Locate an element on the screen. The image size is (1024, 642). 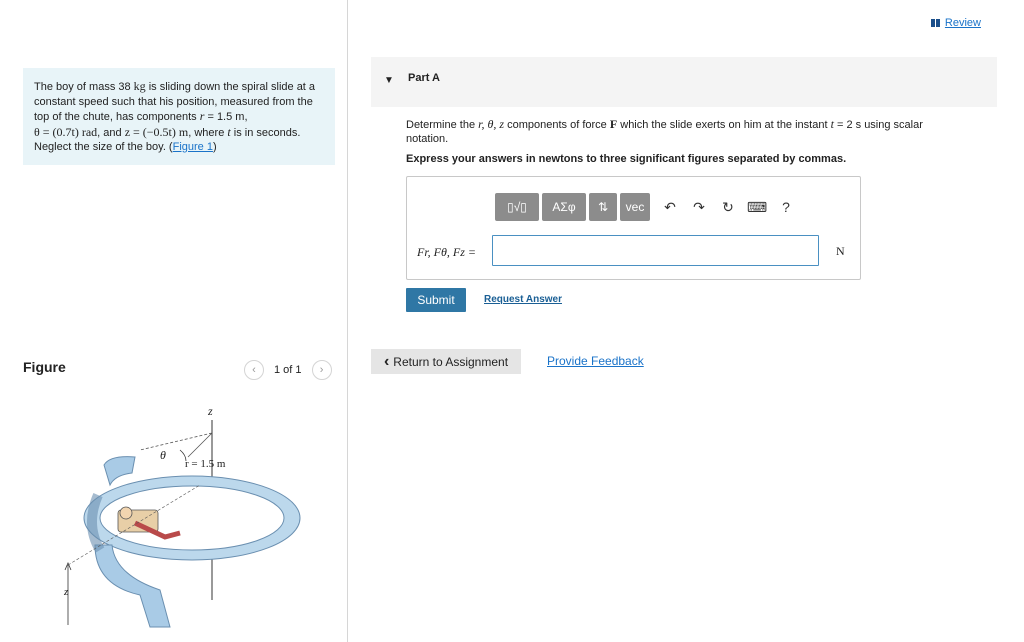
problem-text-1: The boy of mass 38 is located at coordinates (82, 87).